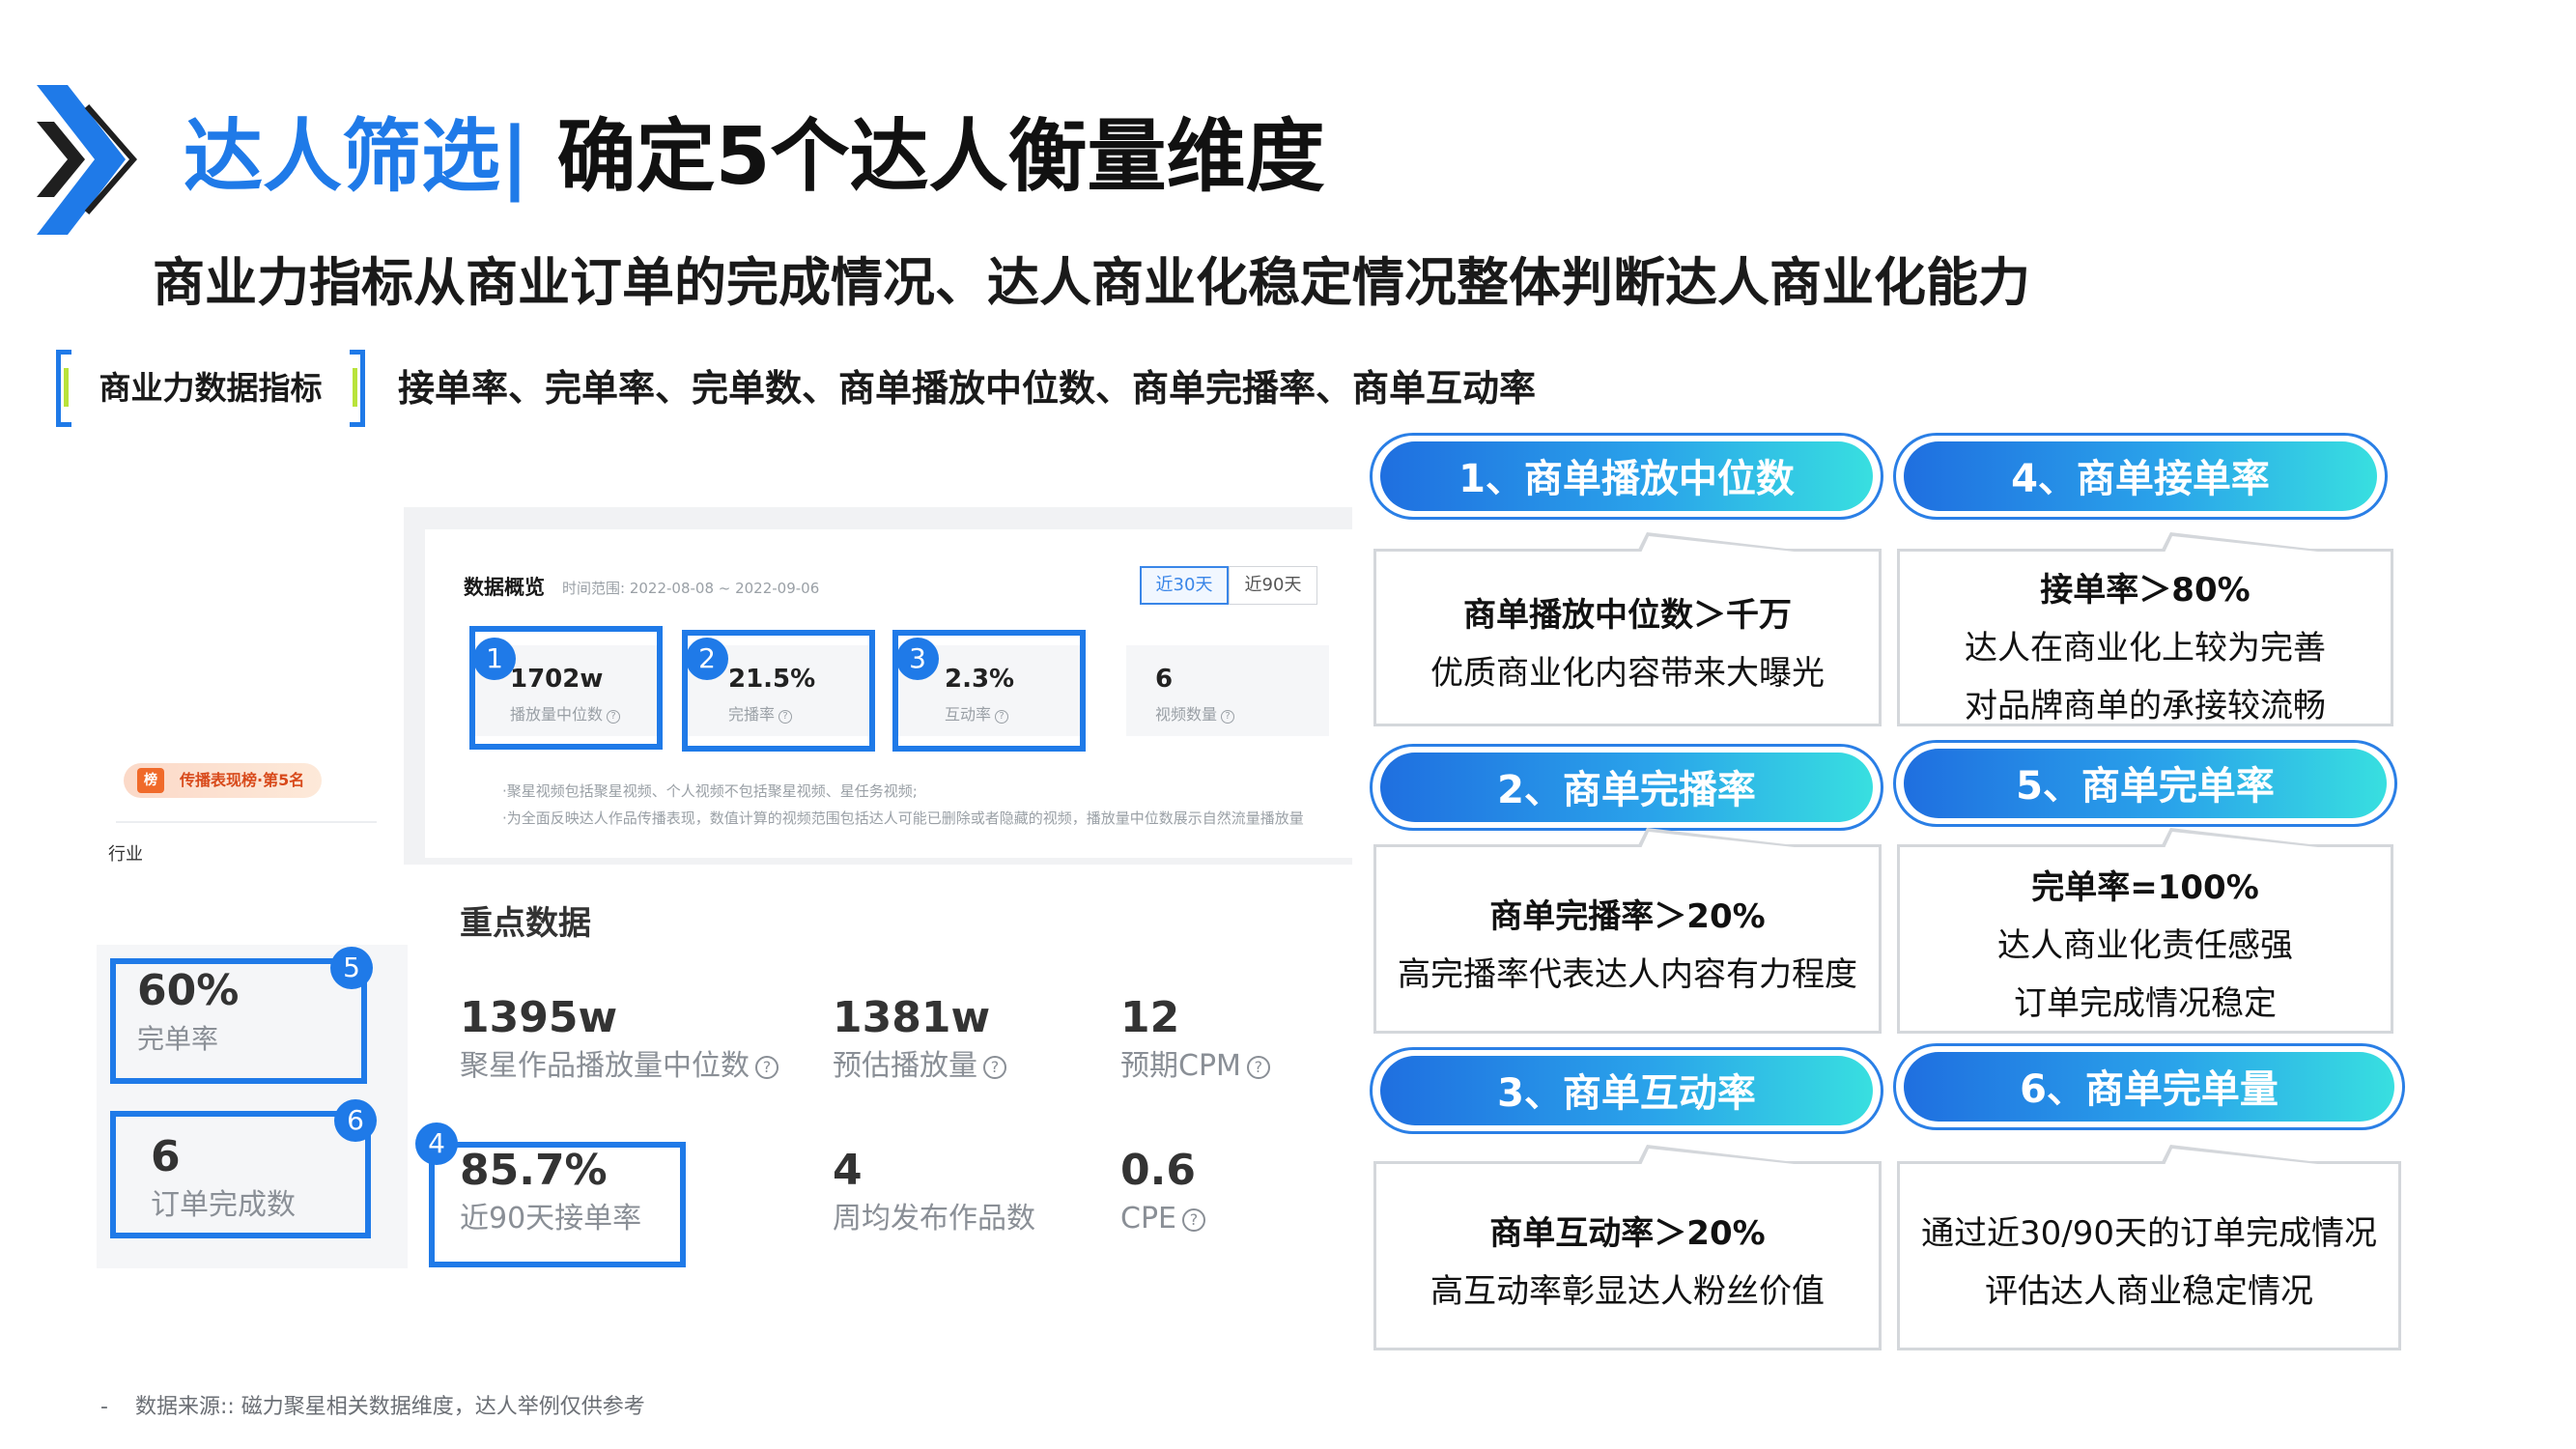  I want to click on stat-item: 4 周均发布作品数, so click(934, 1192).